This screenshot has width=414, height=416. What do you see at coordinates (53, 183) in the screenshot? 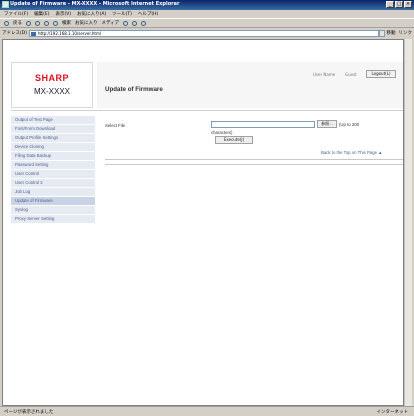
I see `sidebar-item-user-control-2: User Control 2` at bounding box center [53, 183].